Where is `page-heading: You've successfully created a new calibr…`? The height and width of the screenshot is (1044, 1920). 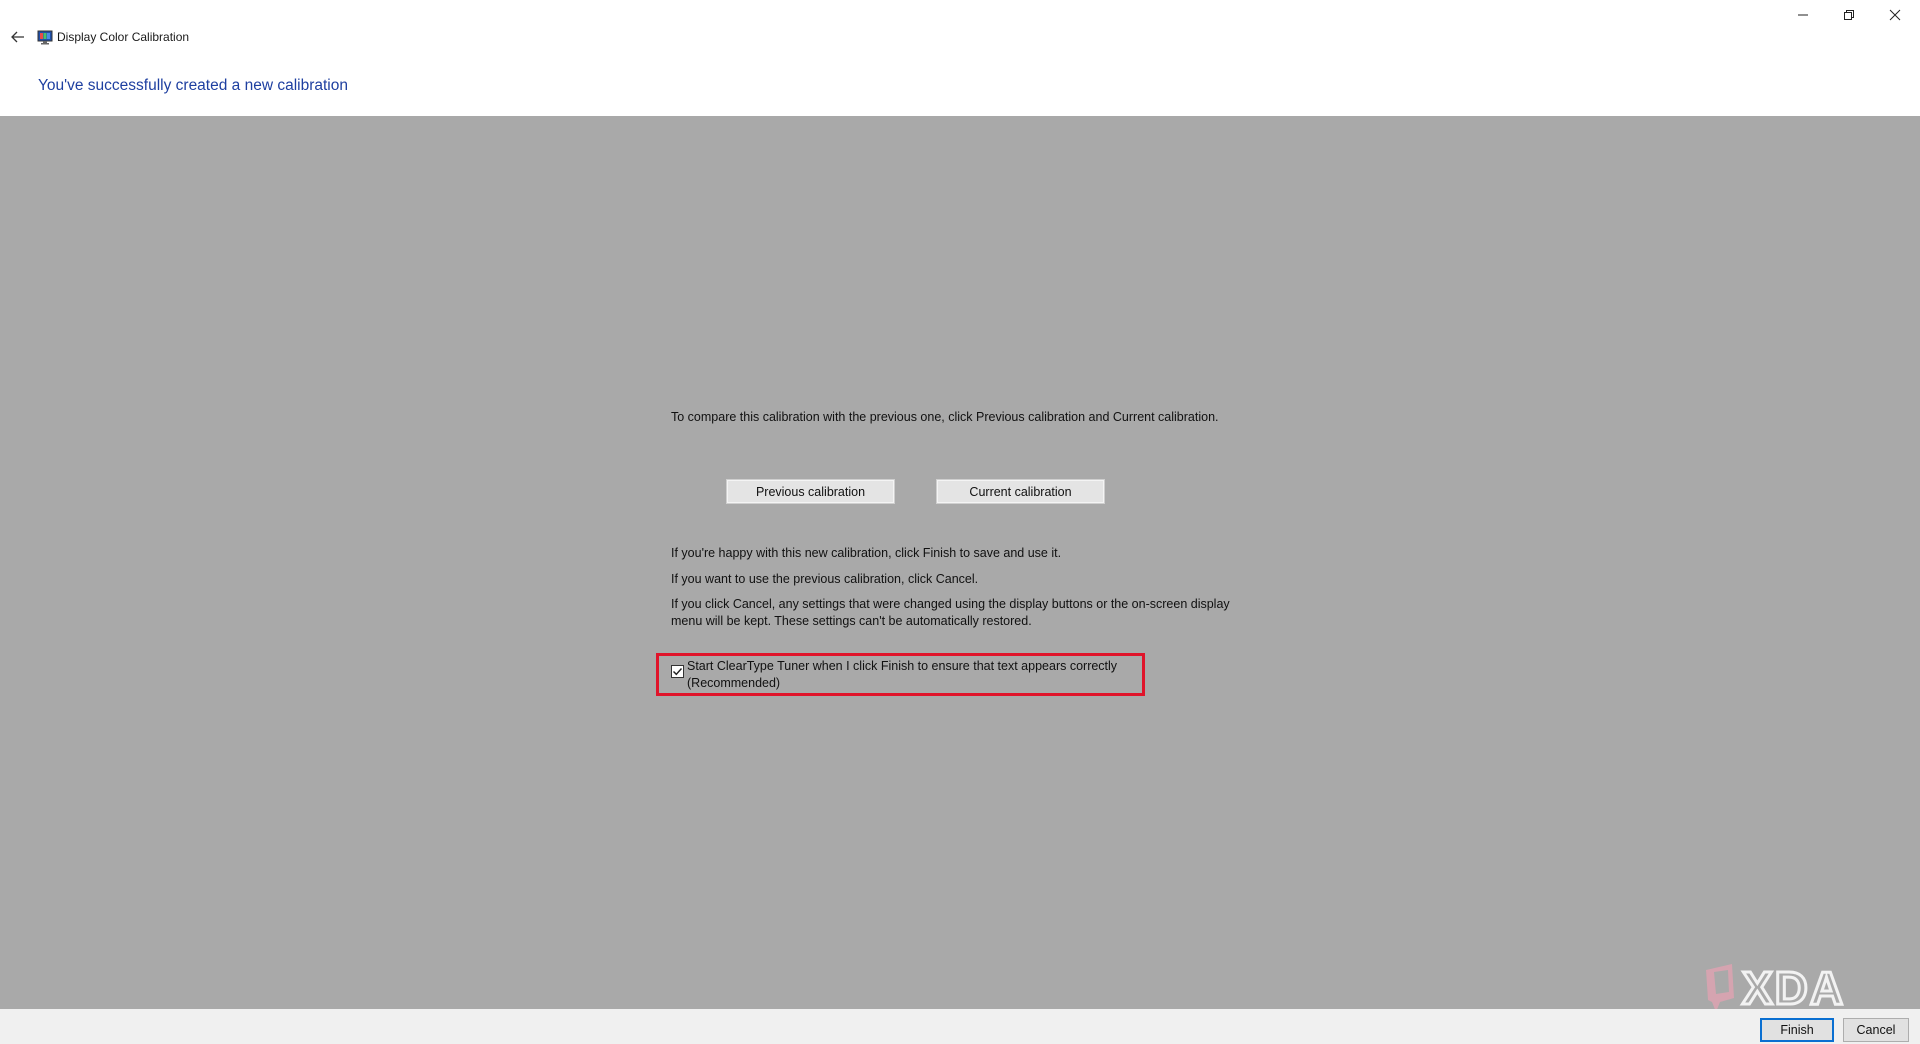
page-heading: You've successfully created a new calibr… is located at coordinates (193, 85).